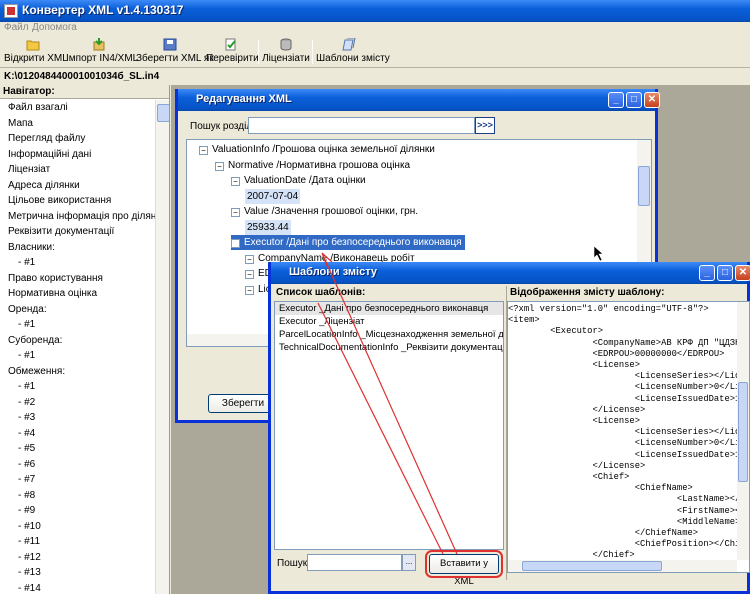 The width and height of the screenshot is (750, 594). Describe the element at coordinates (77, 511) in the screenshot. I see `navigator-item: - #9` at that location.